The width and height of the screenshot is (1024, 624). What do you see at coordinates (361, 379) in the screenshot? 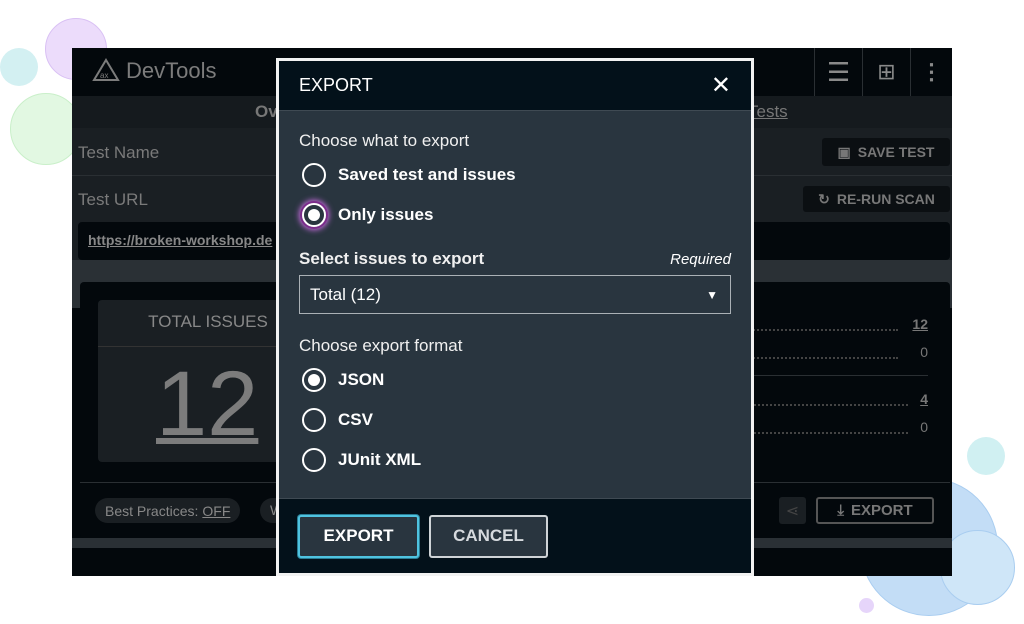
I see `radio-label: JSON` at bounding box center [361, 379].